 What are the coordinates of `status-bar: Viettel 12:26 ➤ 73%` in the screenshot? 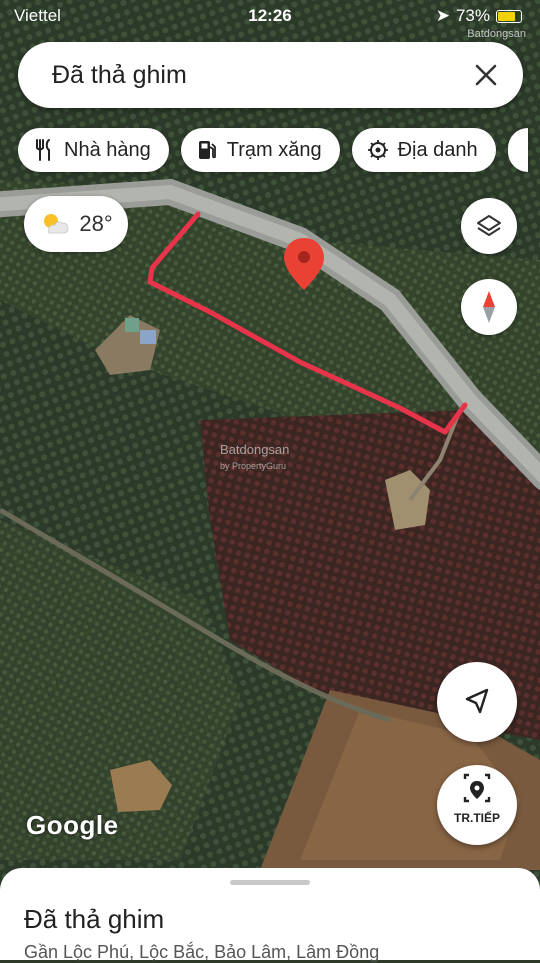 It's located at (270, 16).